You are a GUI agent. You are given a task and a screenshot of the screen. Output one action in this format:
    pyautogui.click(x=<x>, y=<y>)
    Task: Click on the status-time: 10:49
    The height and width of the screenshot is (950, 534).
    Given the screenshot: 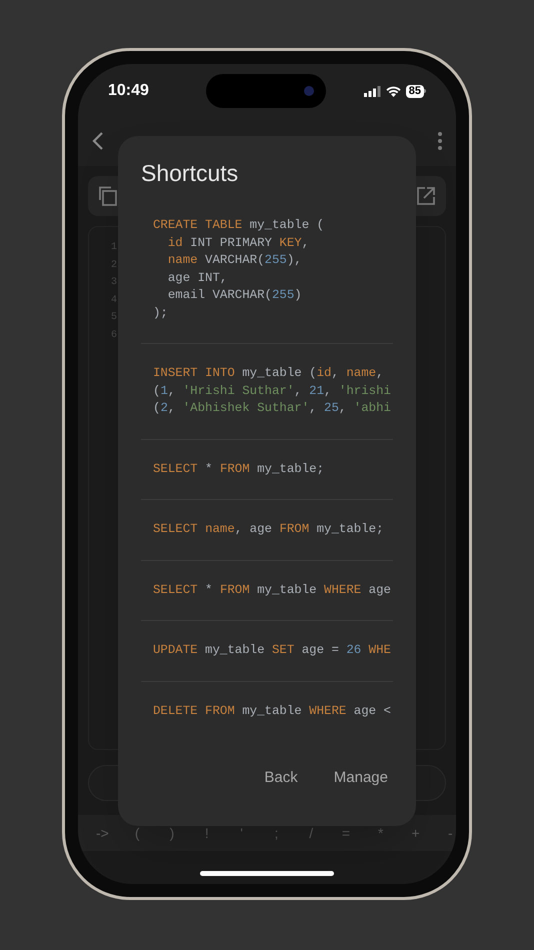 What is the action you would take?
    pyautogui.click(x=129, y=91)
    